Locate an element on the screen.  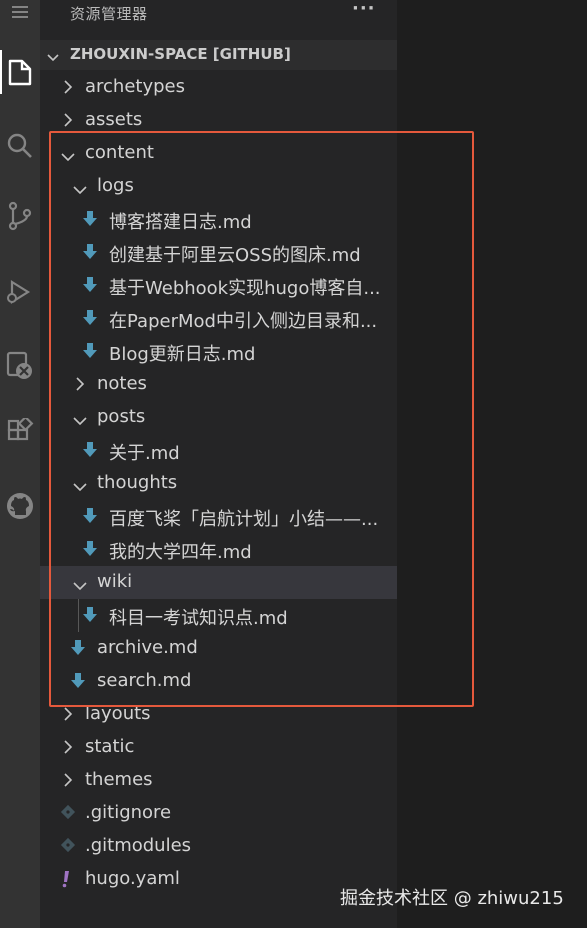
tree-item-label: logs is located at coordinates (115, 185).